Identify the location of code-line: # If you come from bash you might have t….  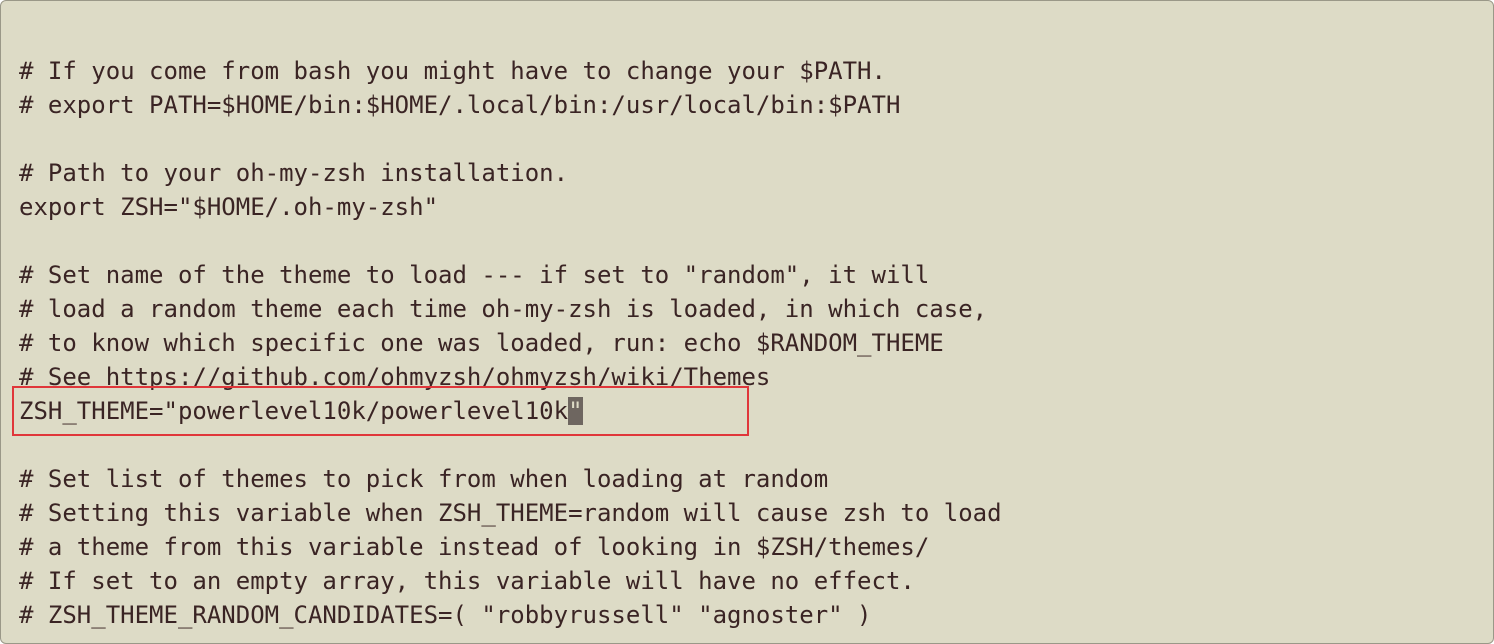
(452, 71).